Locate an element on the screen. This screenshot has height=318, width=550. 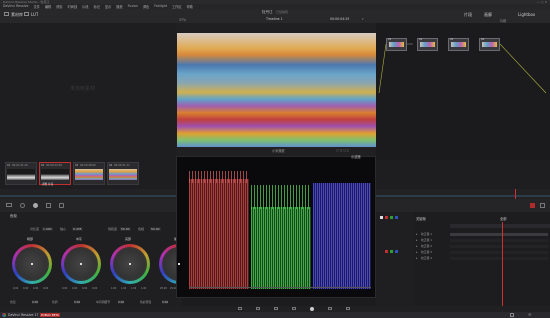
color-swatch-green is located at coordinates (391, 217).